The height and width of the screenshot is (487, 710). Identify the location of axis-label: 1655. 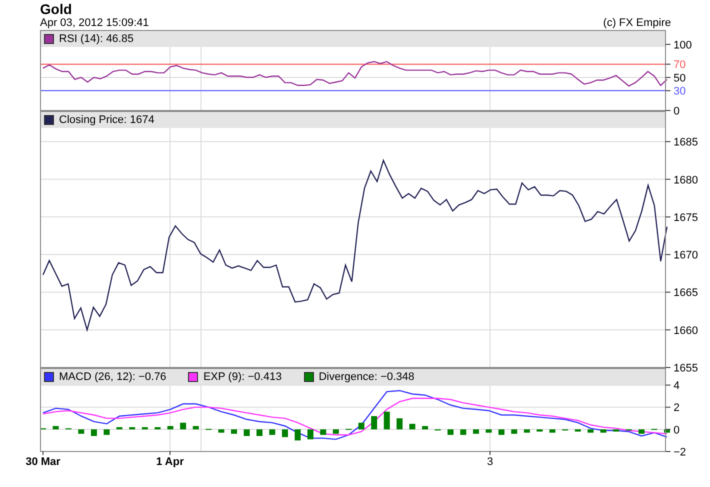
(686, 368).